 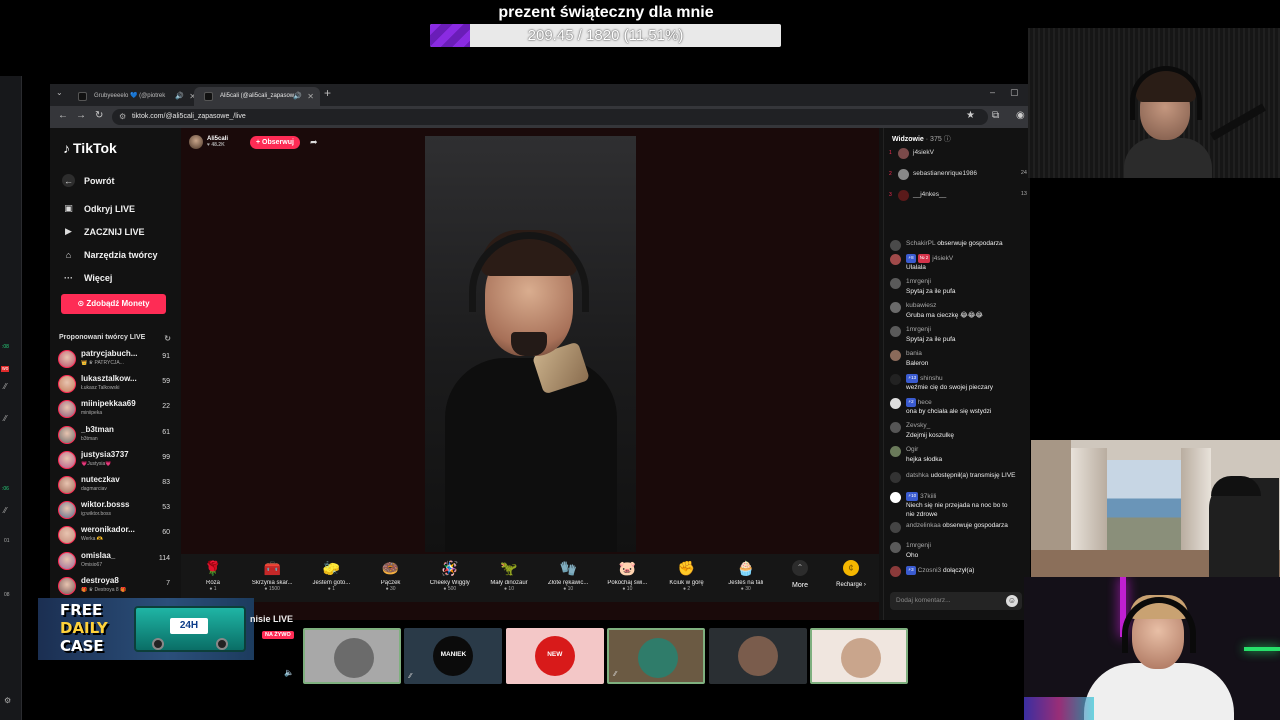 I want to click on get-coins-button: ⊙ Zdobądź Monety, so click(x=113, y=304).